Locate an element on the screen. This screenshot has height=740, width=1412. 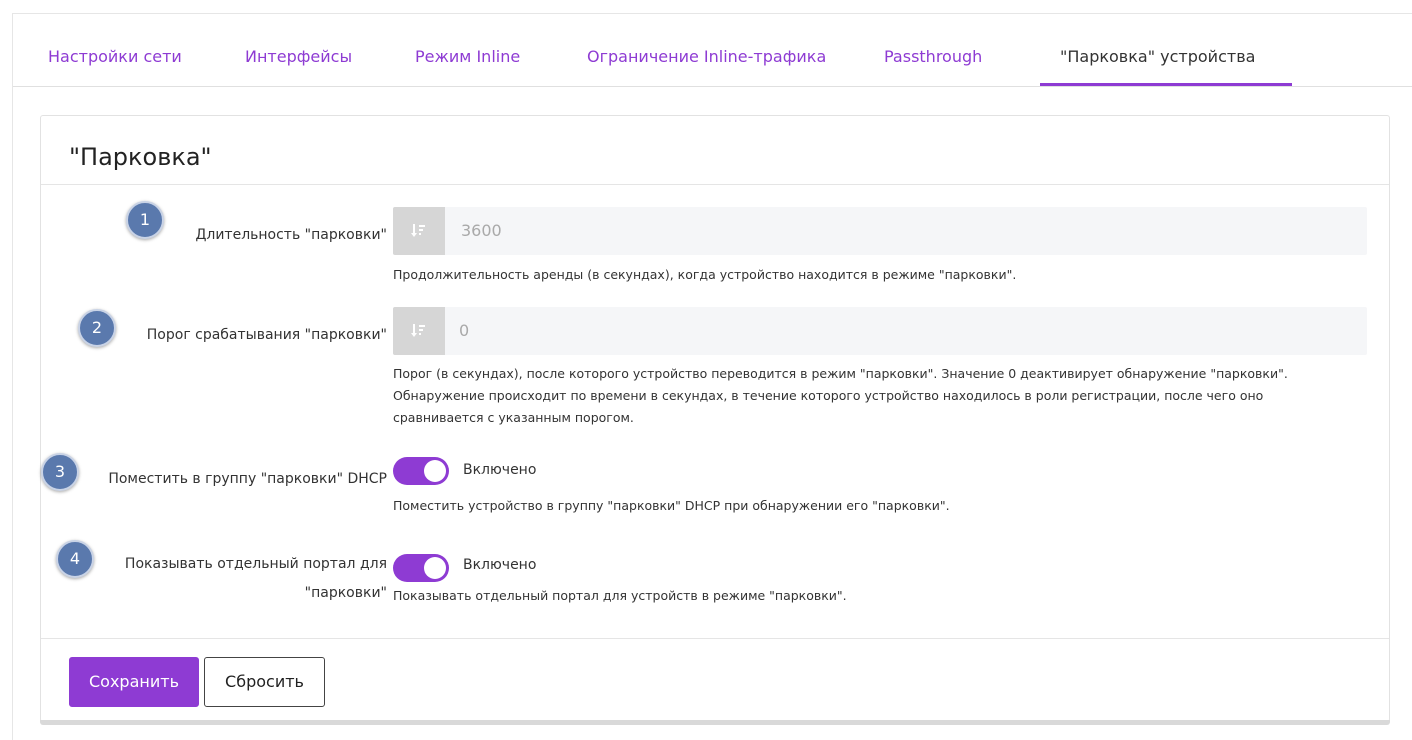
callout-badge-3: 3 is located at coordinates (60, 472).